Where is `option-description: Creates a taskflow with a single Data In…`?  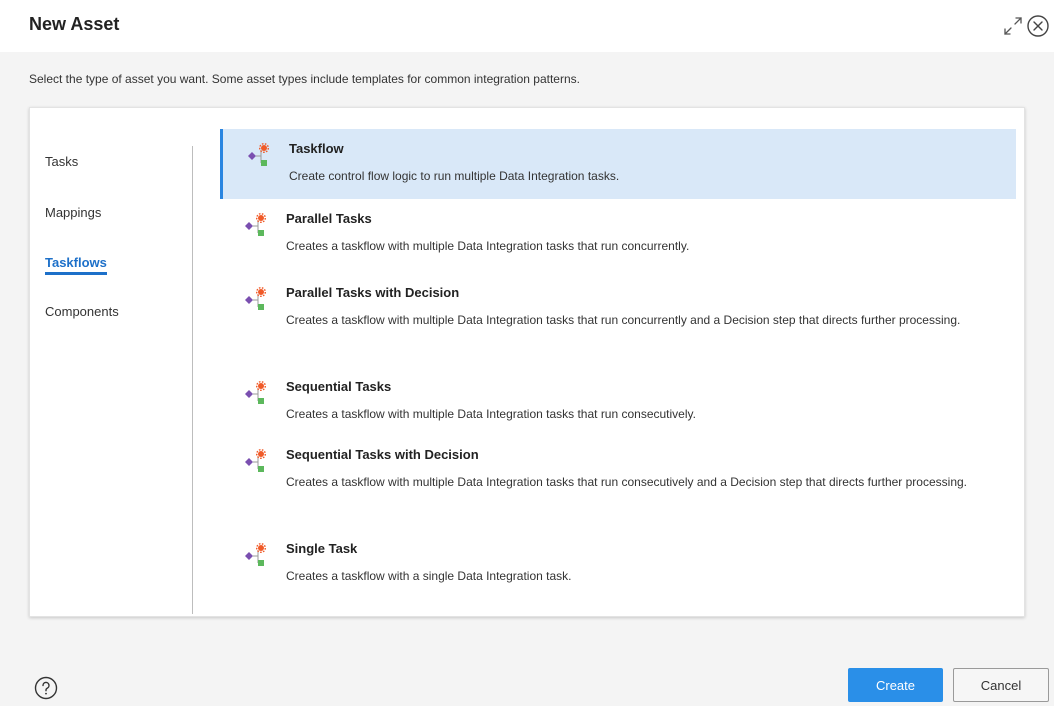
option-description: Creates a taskflow with a single Data In… is located at coordinates (429, 576).